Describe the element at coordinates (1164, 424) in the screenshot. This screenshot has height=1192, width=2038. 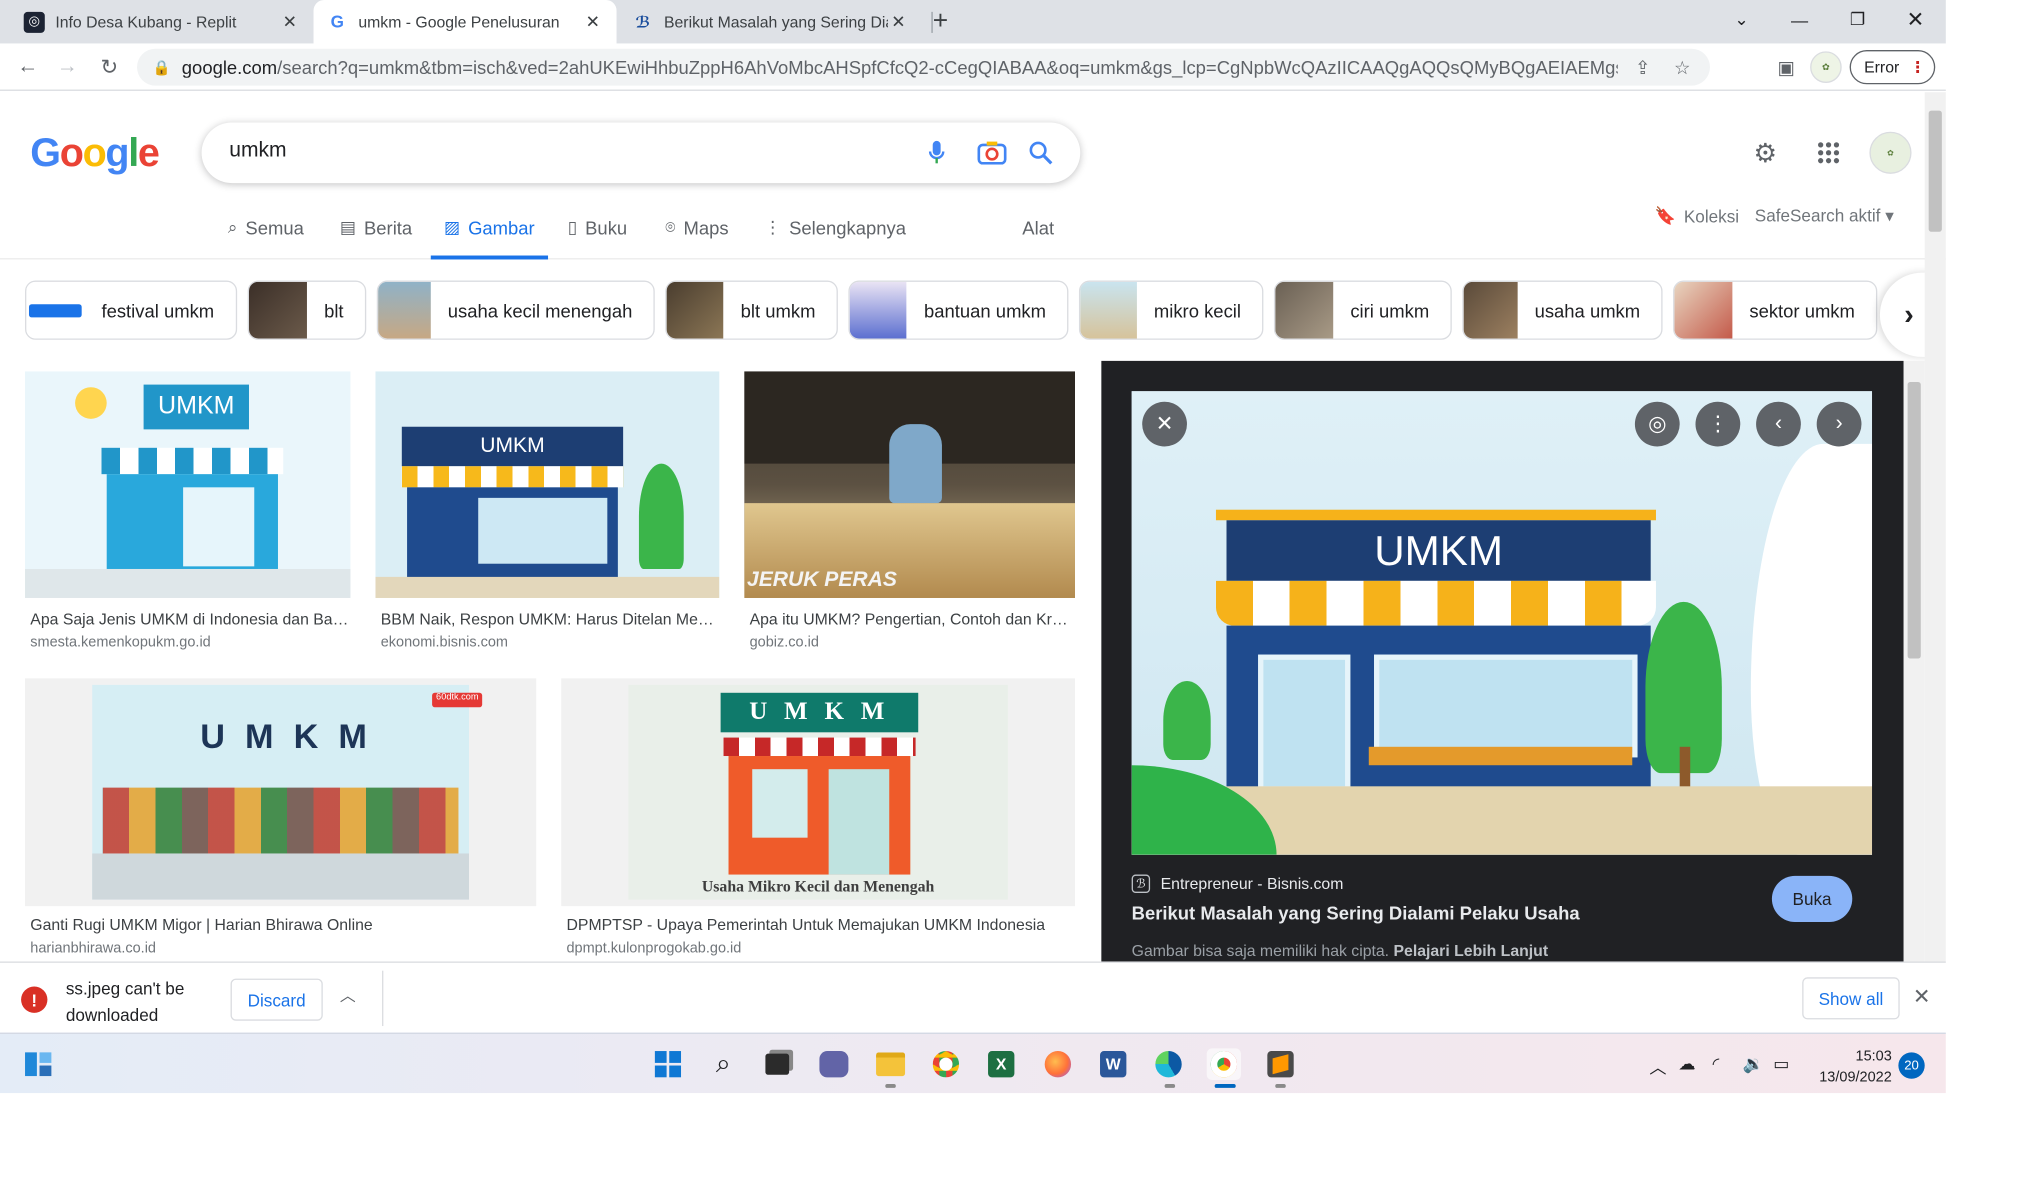
I see `close-preview-button: ✕` at that location.